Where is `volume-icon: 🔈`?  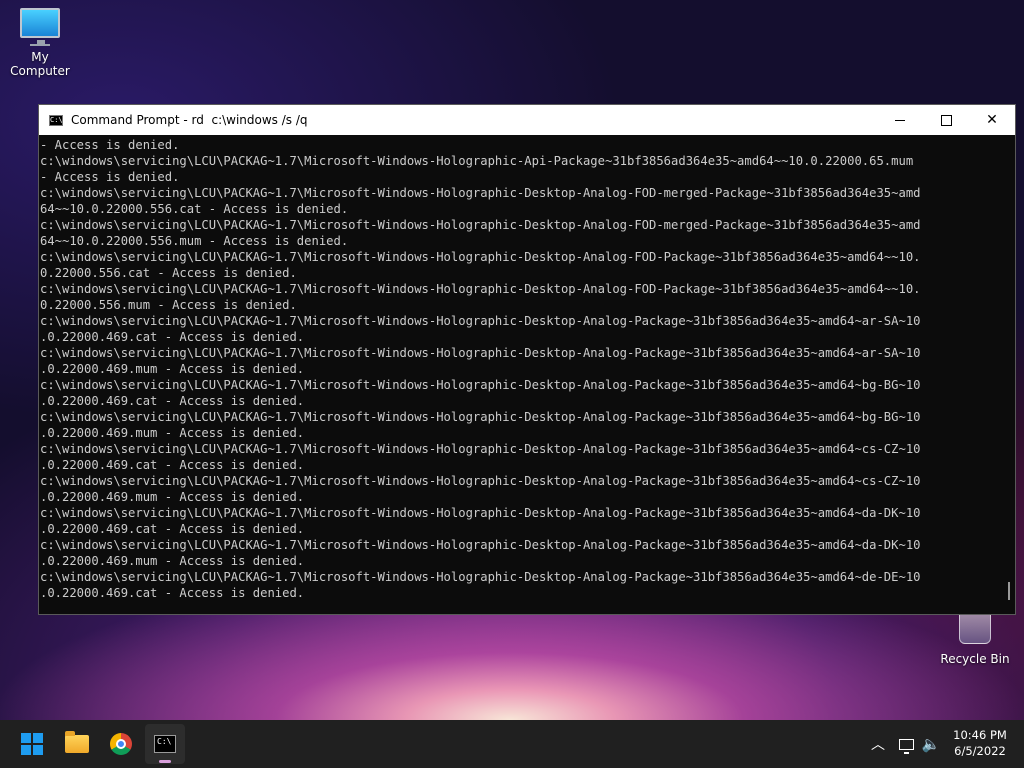
volume-icon: 🔈 is located at coordinates (931, 744).